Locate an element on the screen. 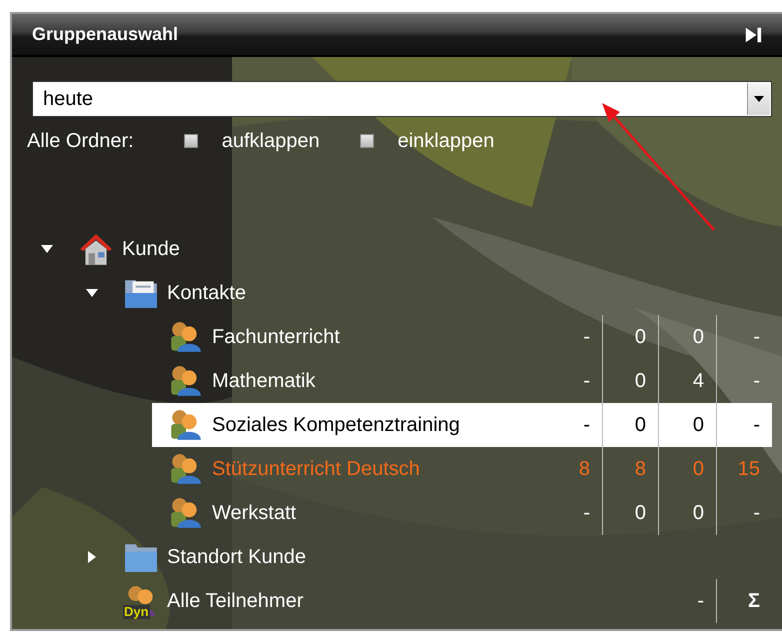 Image resolution: width=782 pixels, height=633 pixels. panel-title: Gruppenauswahl is located at coordinates (105, 34).